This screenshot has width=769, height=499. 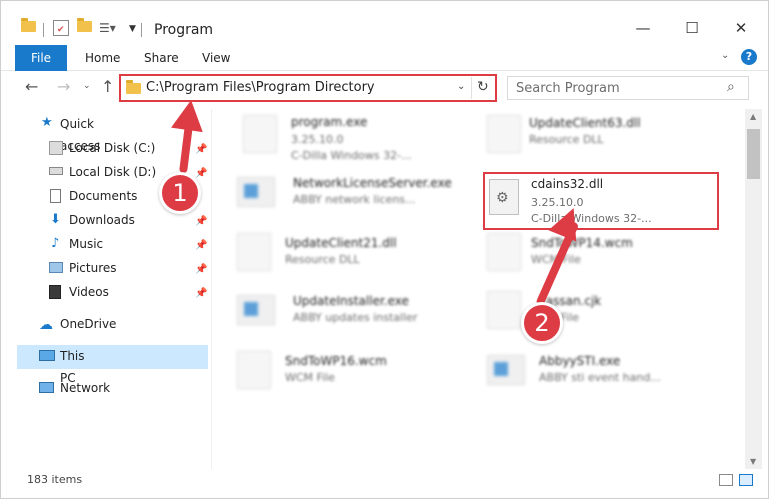 I want to click on expand-ribbon-icon: ⌄, so click(x=725, y=55).